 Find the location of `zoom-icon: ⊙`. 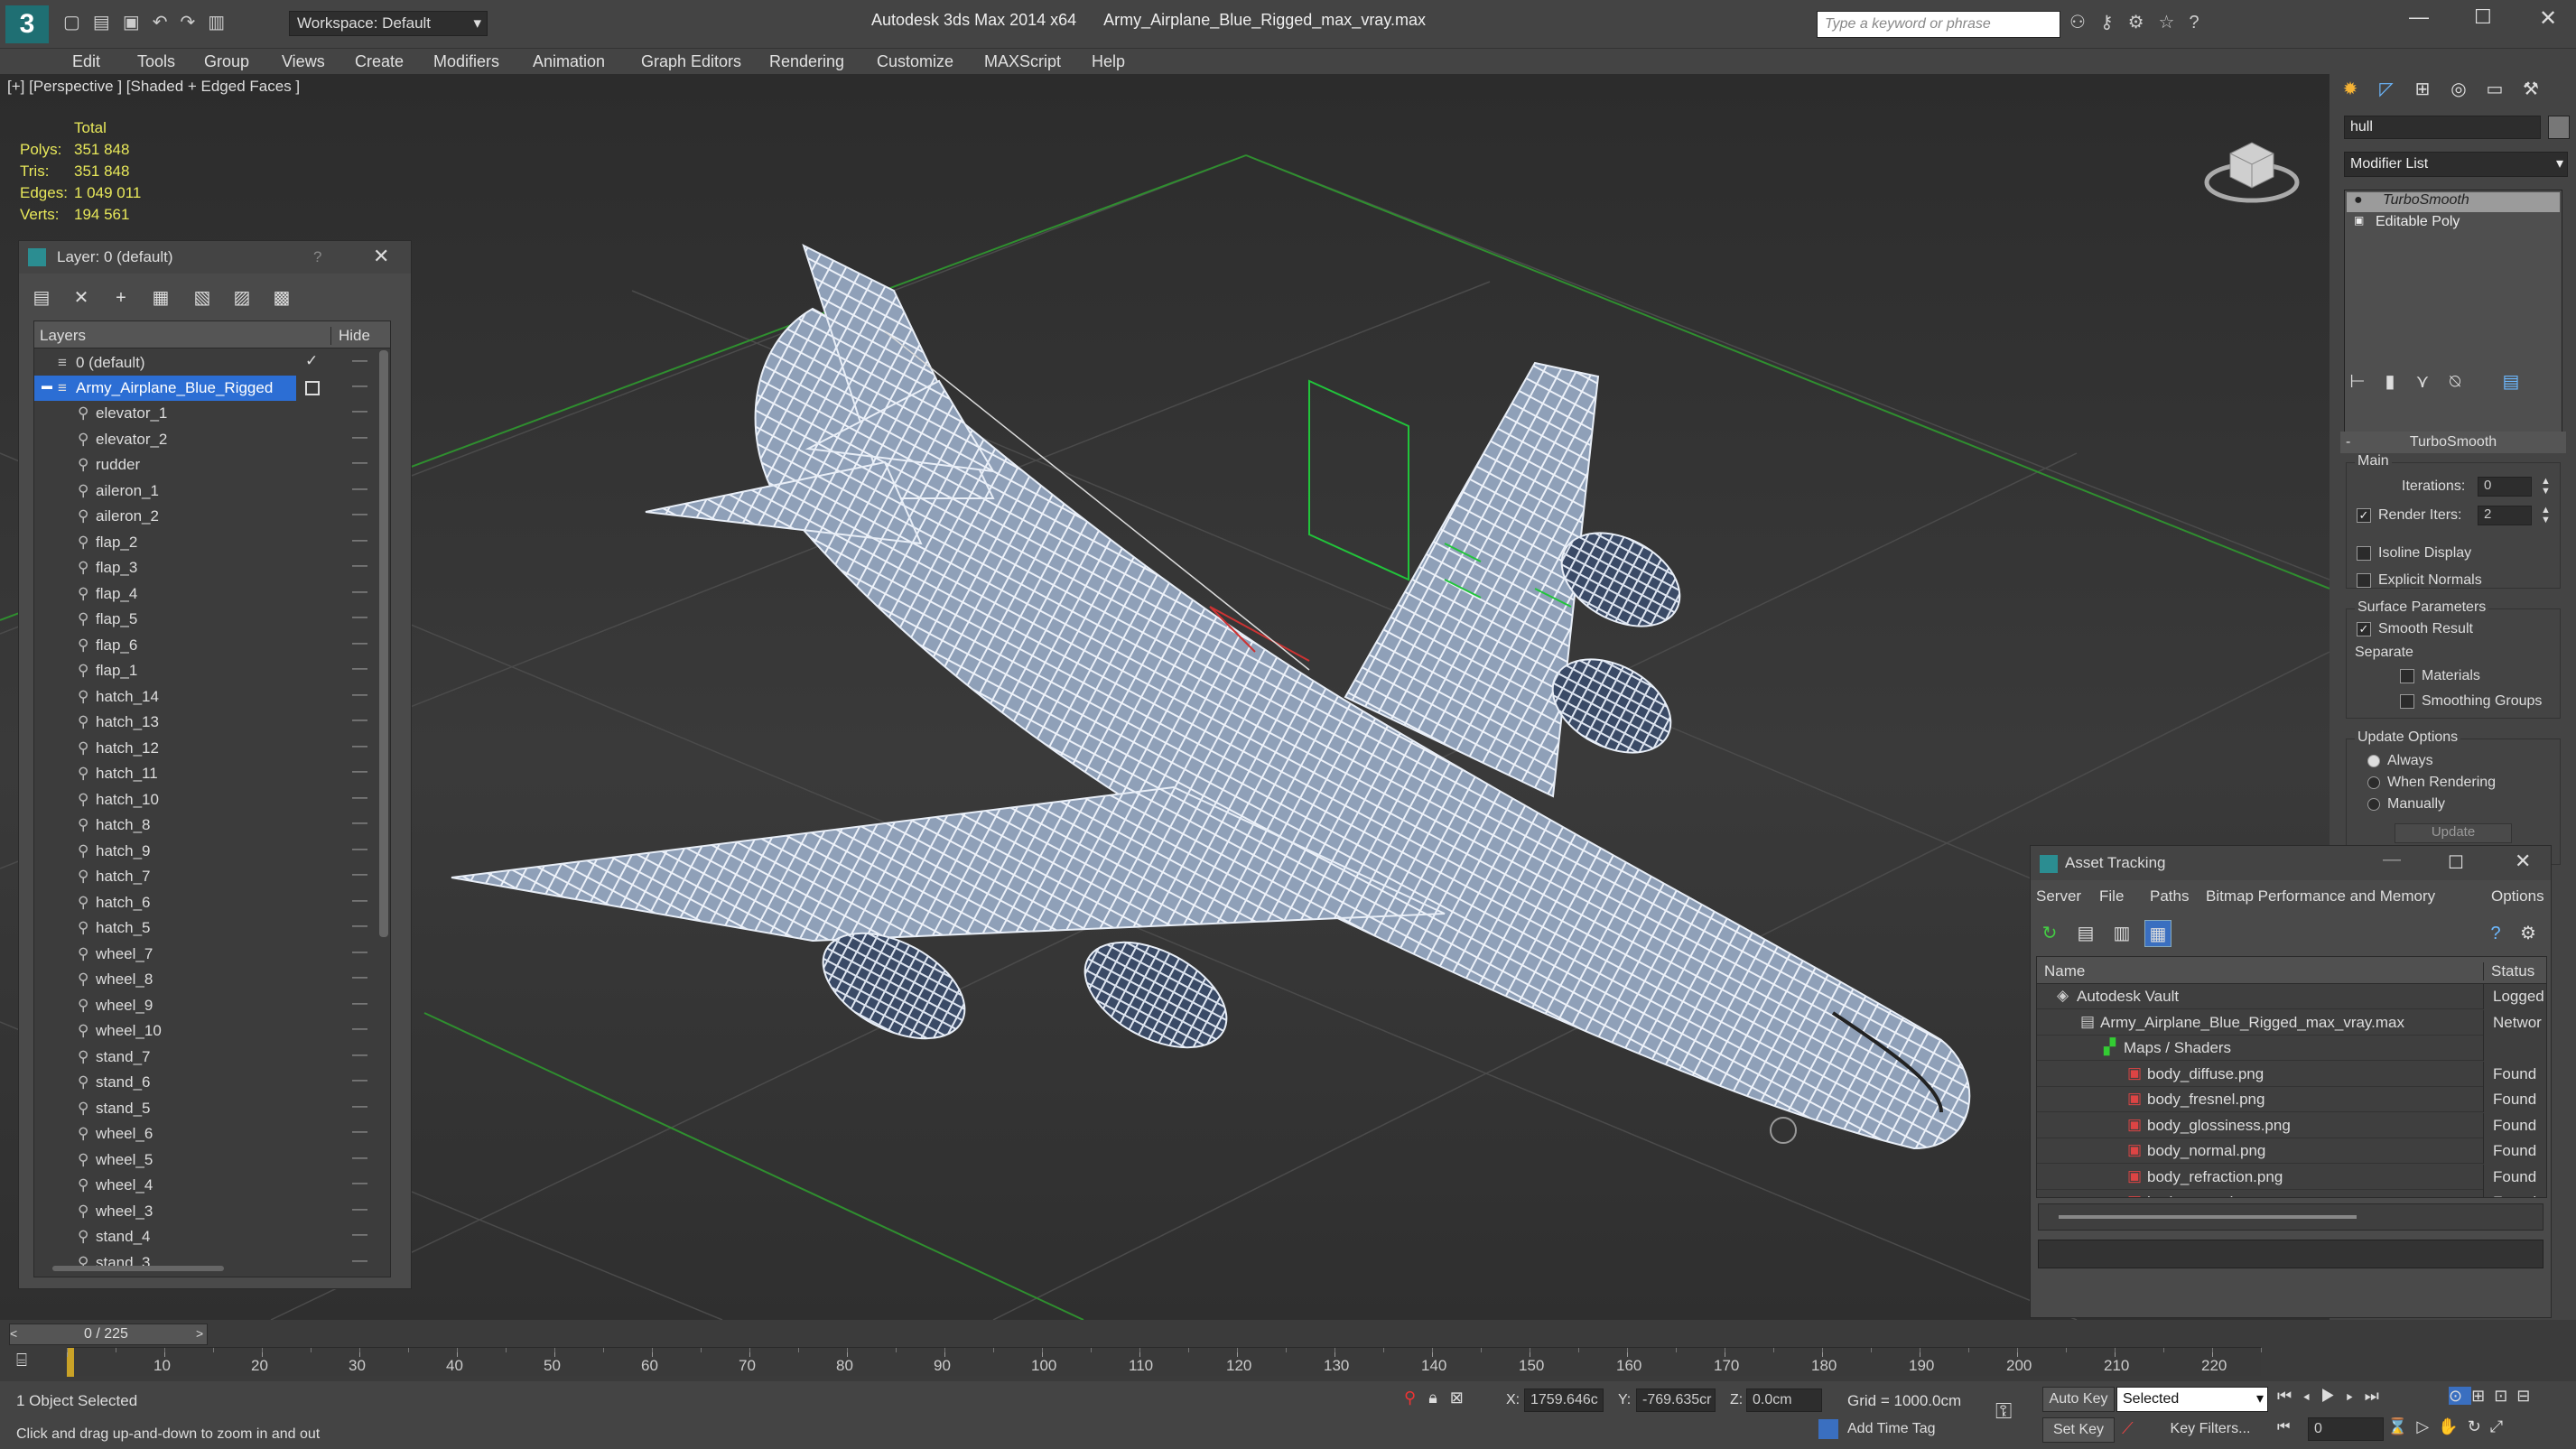

zoom-icon: ⊙ is located at coordinates (2460, 1396).